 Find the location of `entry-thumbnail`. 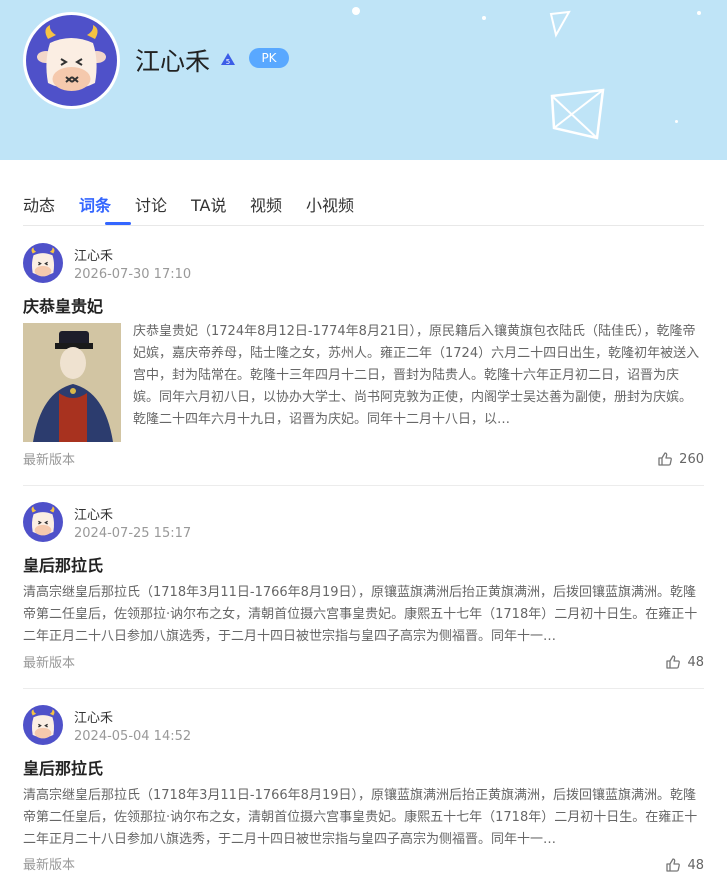

entry-thumbnail is located at coordinates (72, 382).